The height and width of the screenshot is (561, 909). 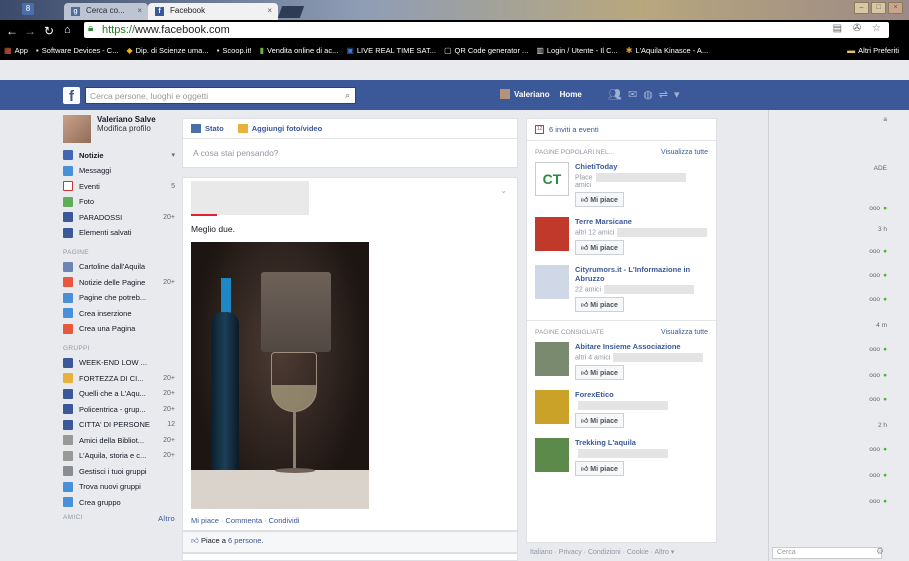 I want to click on sidebar-item: Elementi salvati, so click(x=119, y=233).